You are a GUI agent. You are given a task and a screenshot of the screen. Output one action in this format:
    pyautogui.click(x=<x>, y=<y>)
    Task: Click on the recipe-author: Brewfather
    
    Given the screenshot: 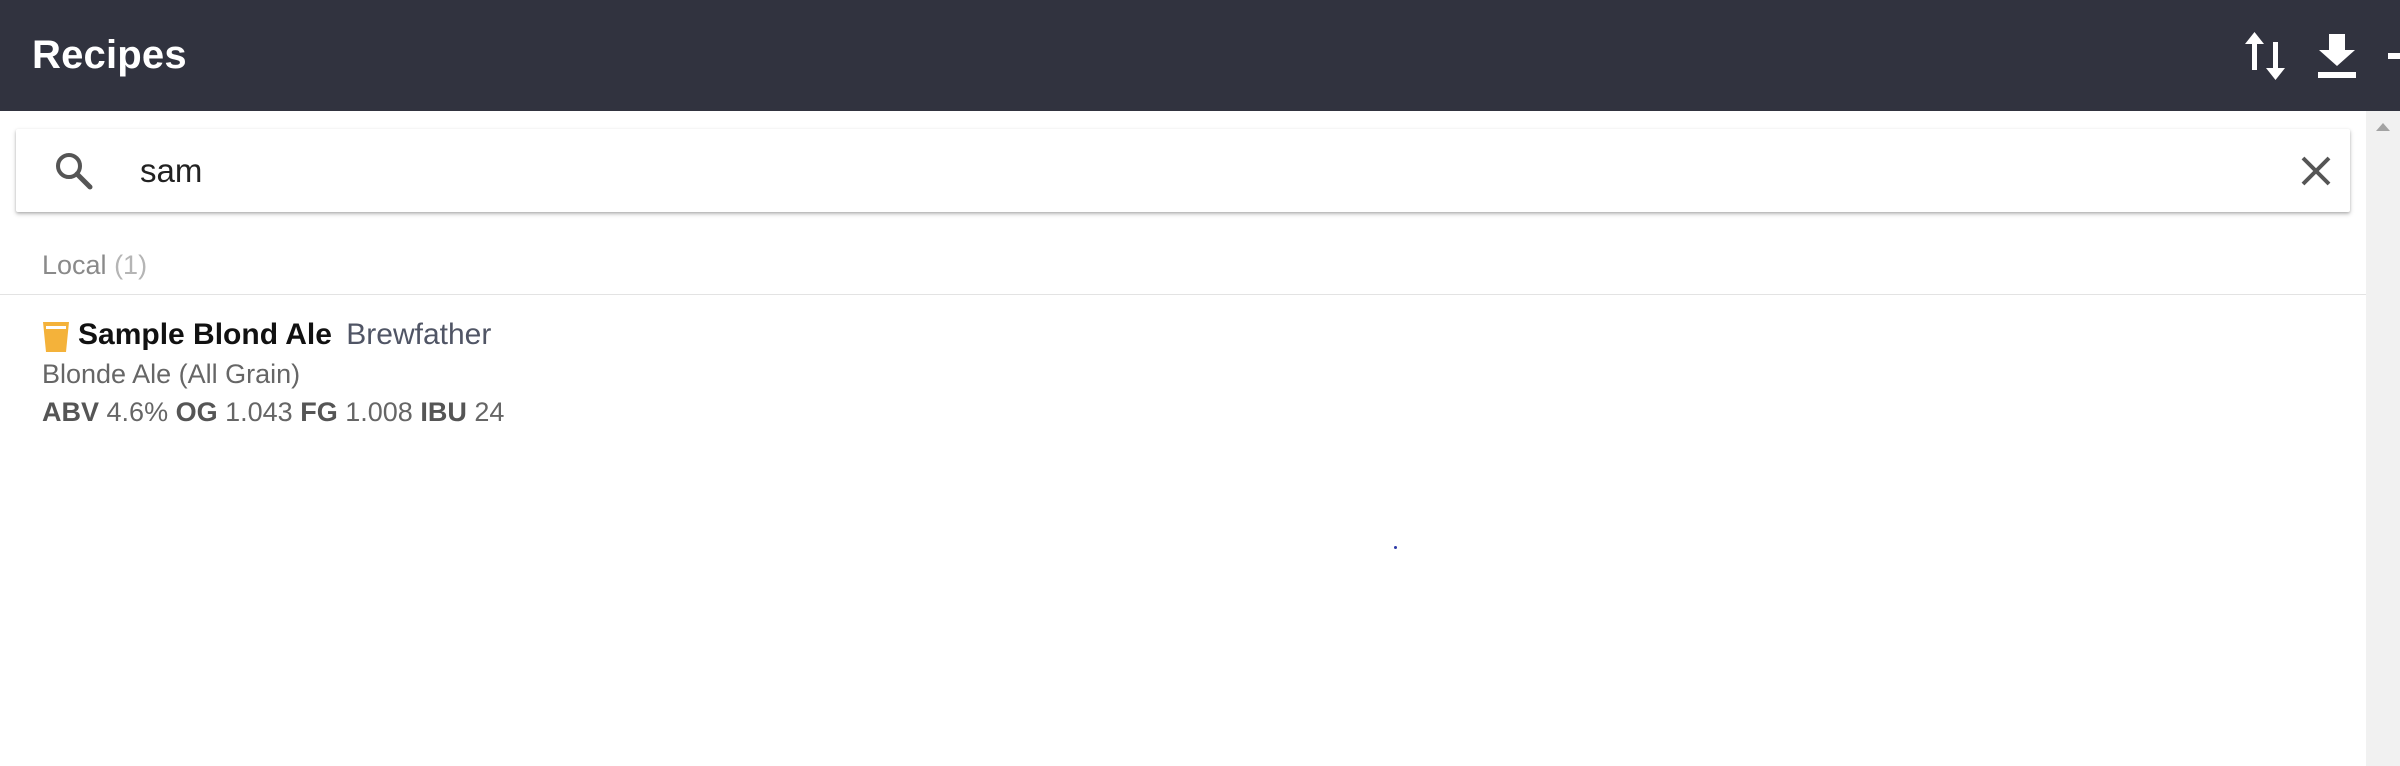 What is the action you would take?
    pyautogui.click(x=419, y=334)
    